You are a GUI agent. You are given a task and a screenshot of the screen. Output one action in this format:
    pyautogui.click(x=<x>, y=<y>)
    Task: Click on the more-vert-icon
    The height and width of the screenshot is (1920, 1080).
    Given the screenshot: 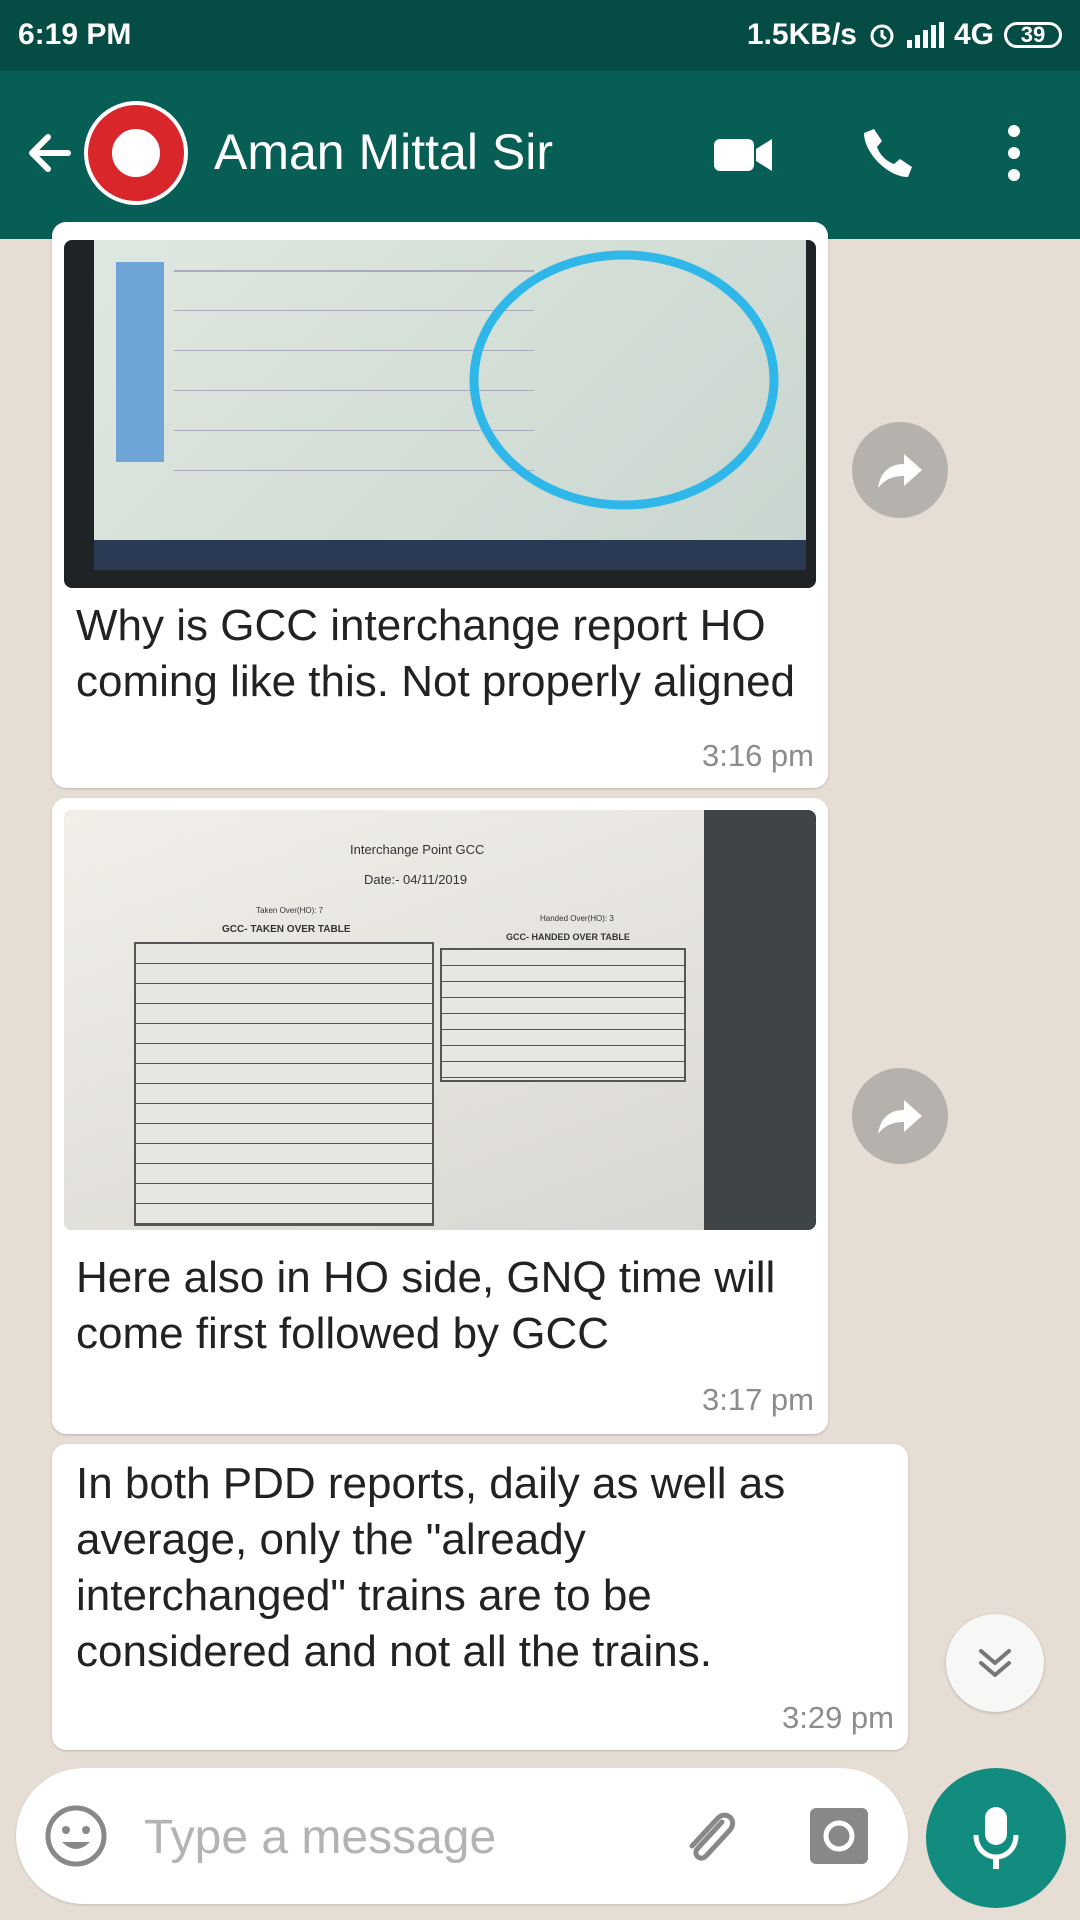 What is the action you would take?
    pyautogui.click(x=1014, y=153)
    